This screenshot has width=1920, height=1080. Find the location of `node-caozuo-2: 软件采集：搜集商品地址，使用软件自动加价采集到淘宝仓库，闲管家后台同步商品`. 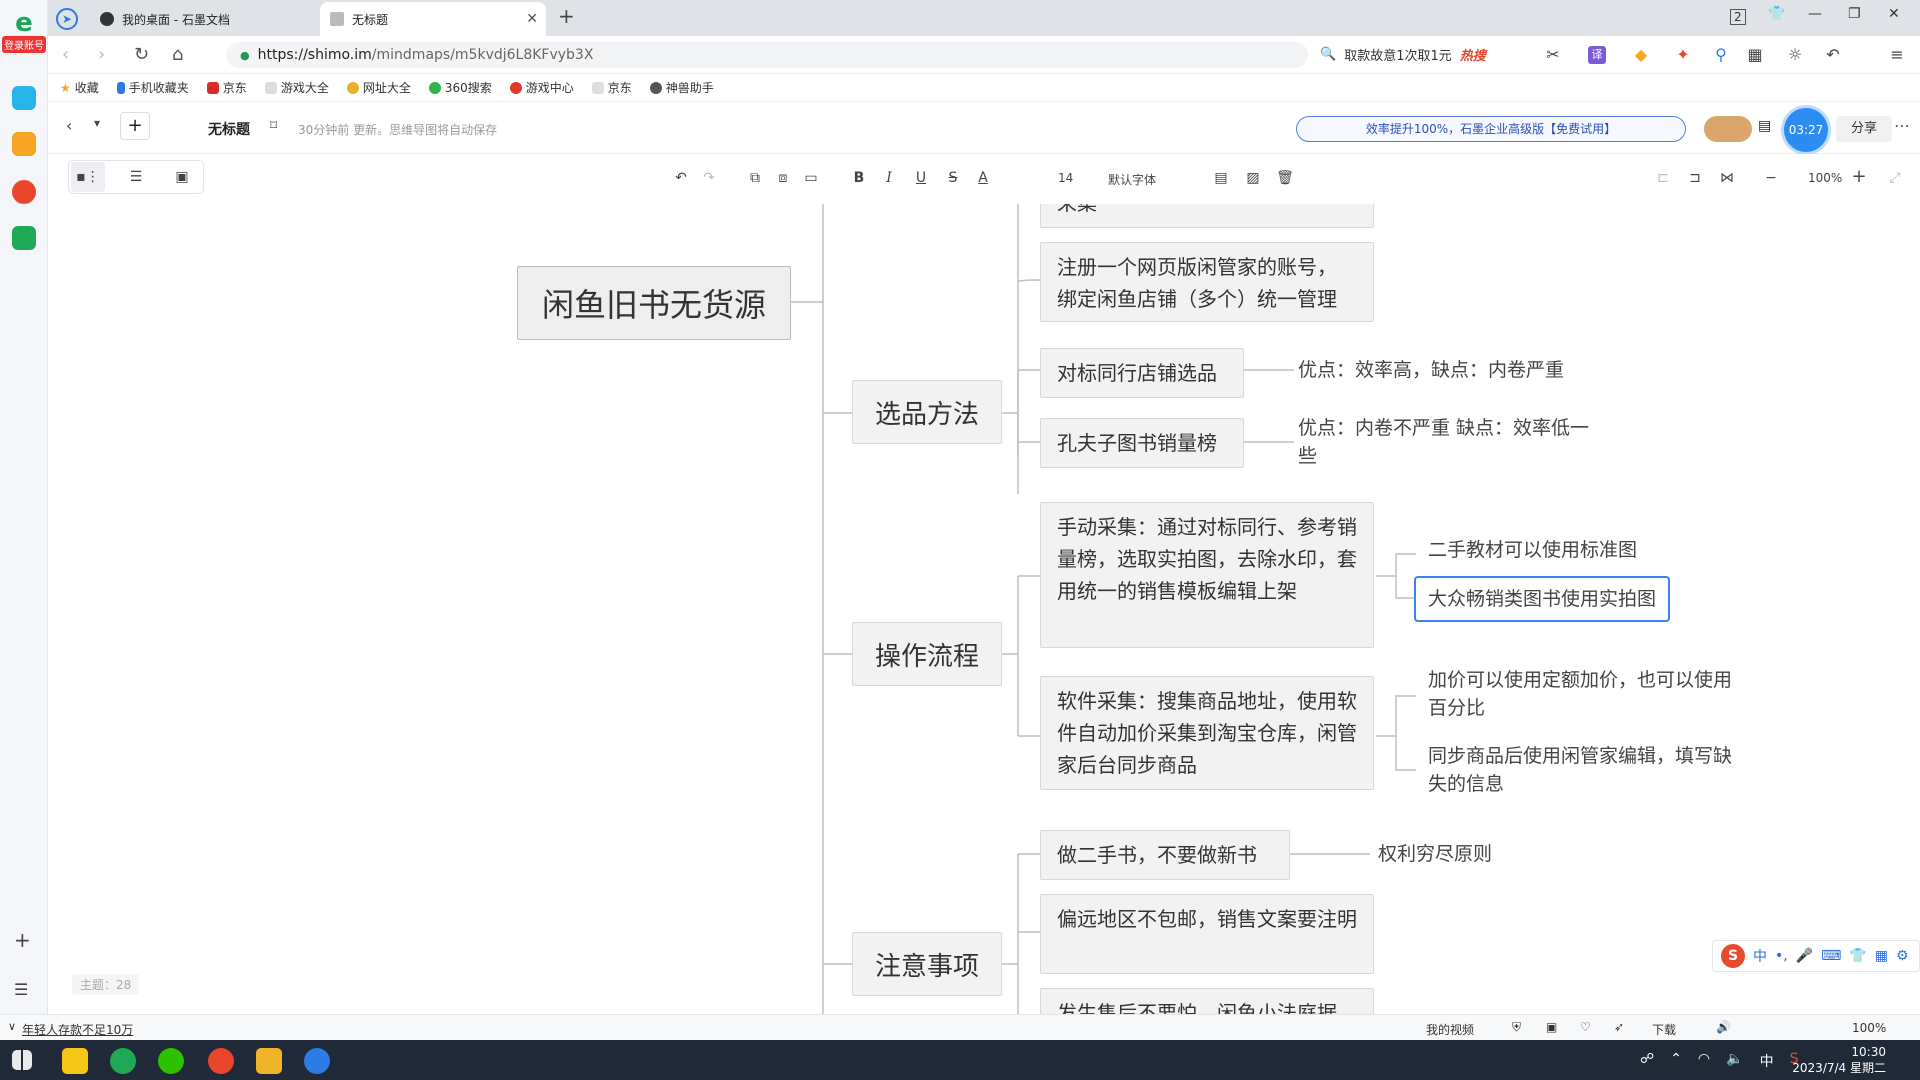

node-caozuo-2: 软件采集：搜集商品地址，使用软件自动加价采集到淘宝仓库，闲管家后台同步商品 is located at coordinates (1207, 733).